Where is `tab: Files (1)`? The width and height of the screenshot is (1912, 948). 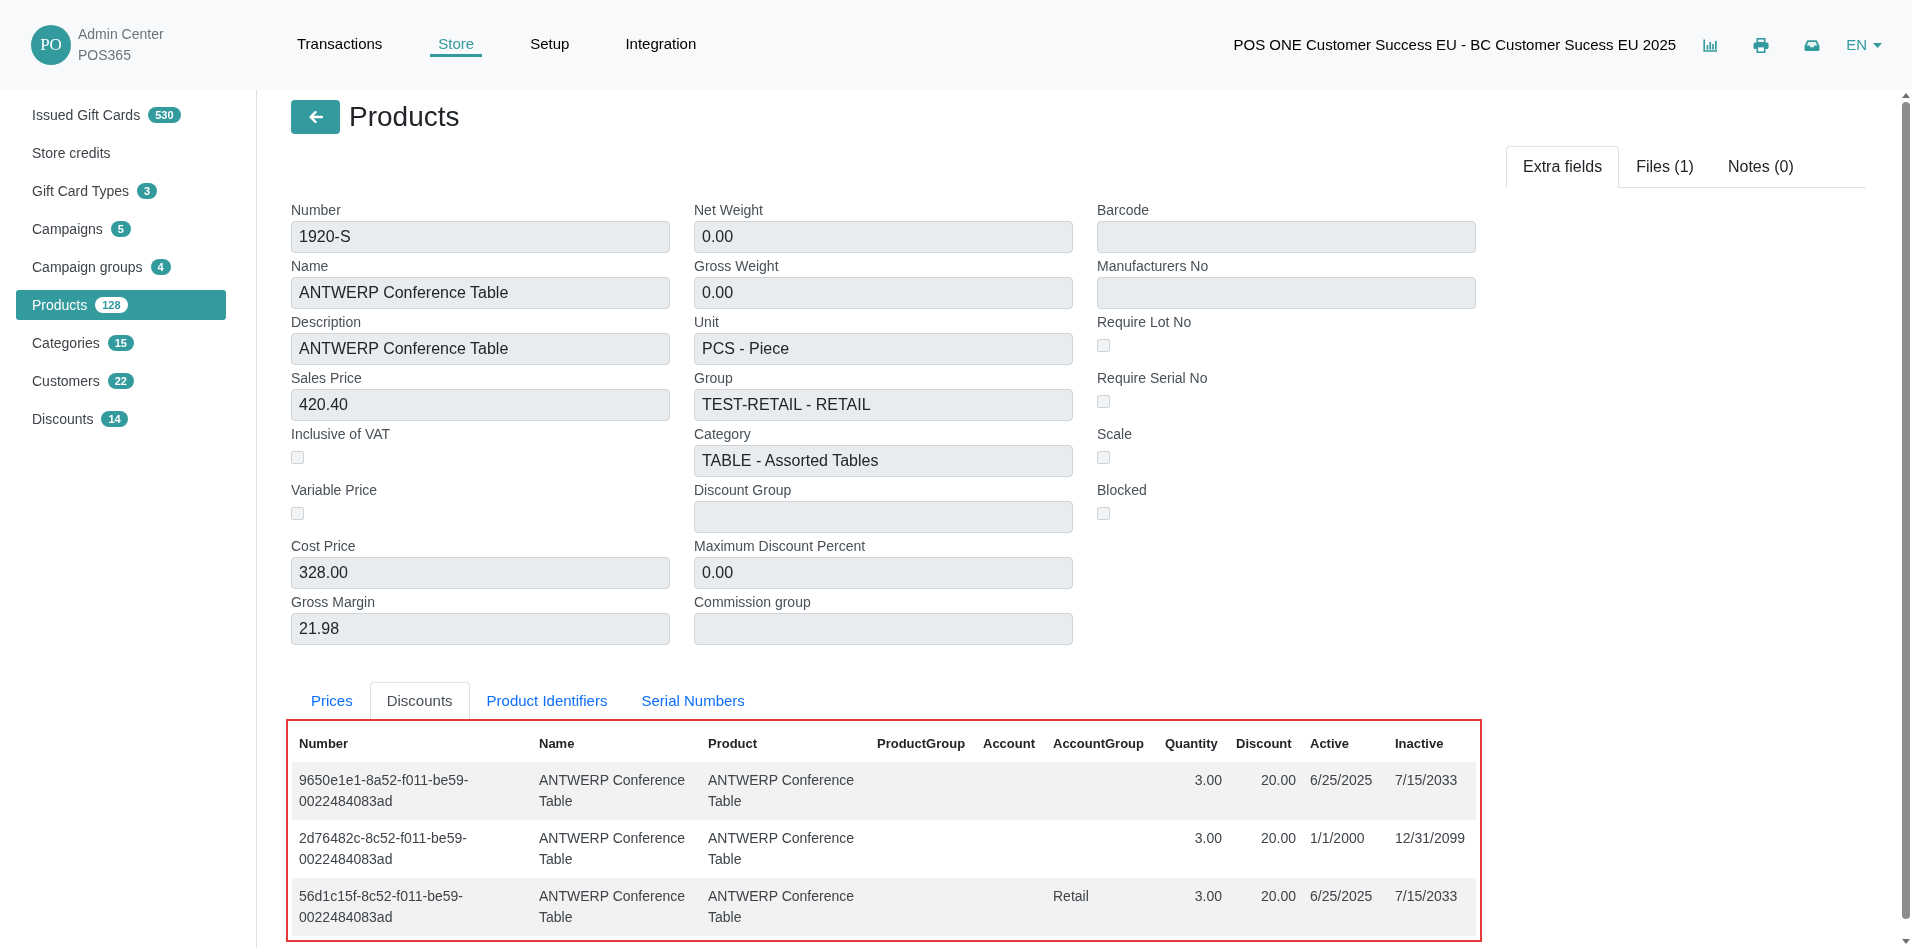
tab: Files (1) is located at coordinates (1665, 167).